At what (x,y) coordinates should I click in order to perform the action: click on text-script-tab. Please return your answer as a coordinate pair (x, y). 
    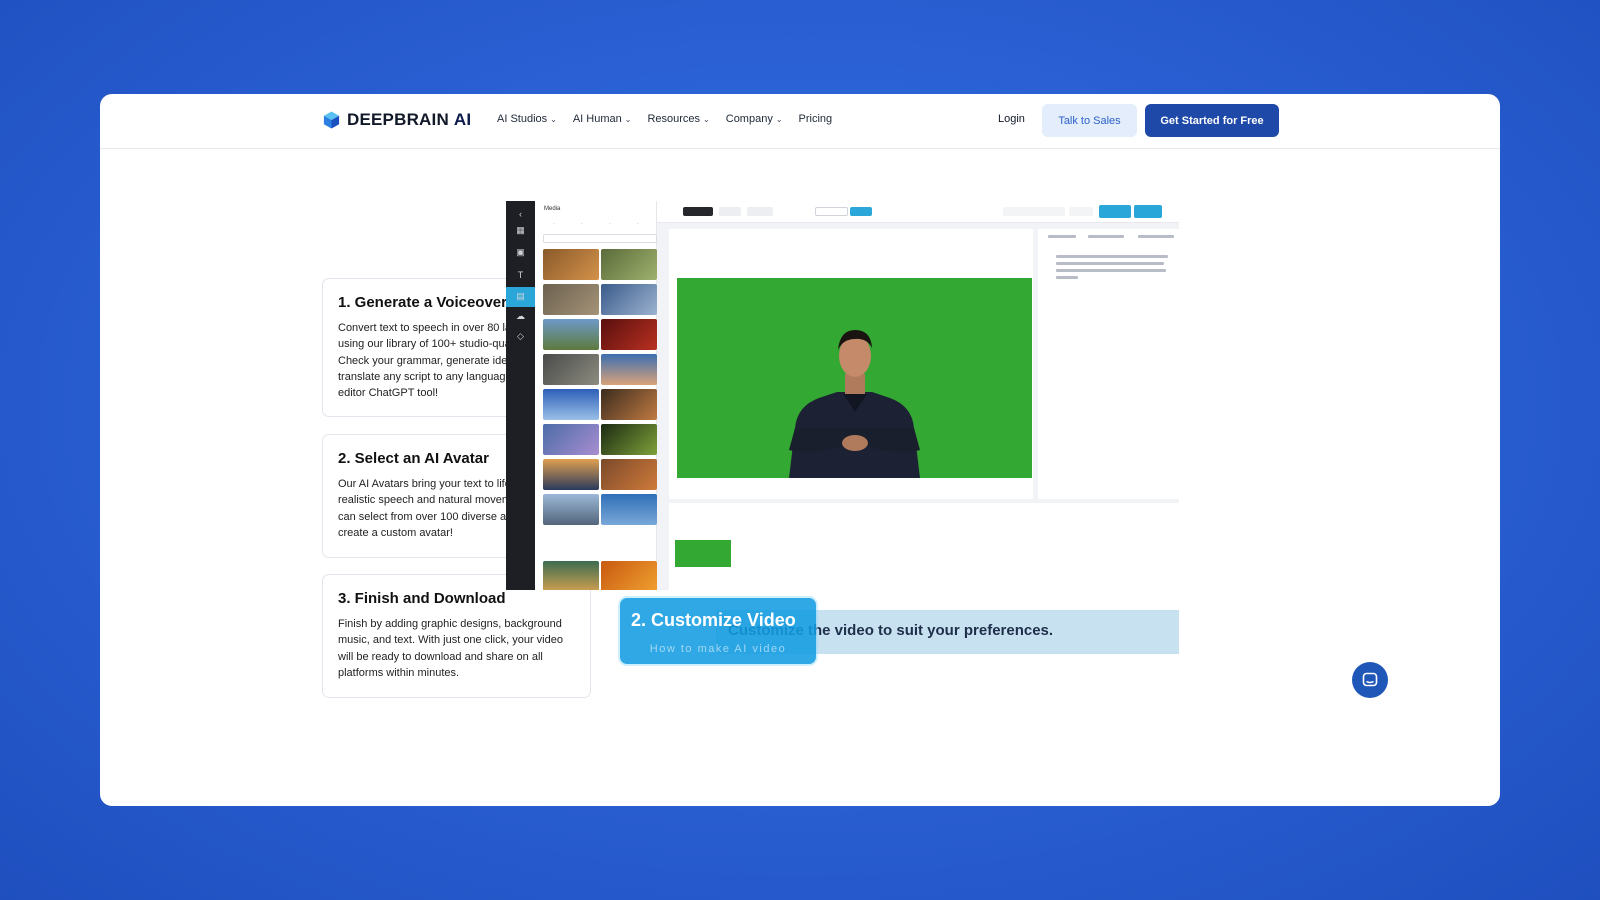
    Looking at the image, I should click on (1062, 236).